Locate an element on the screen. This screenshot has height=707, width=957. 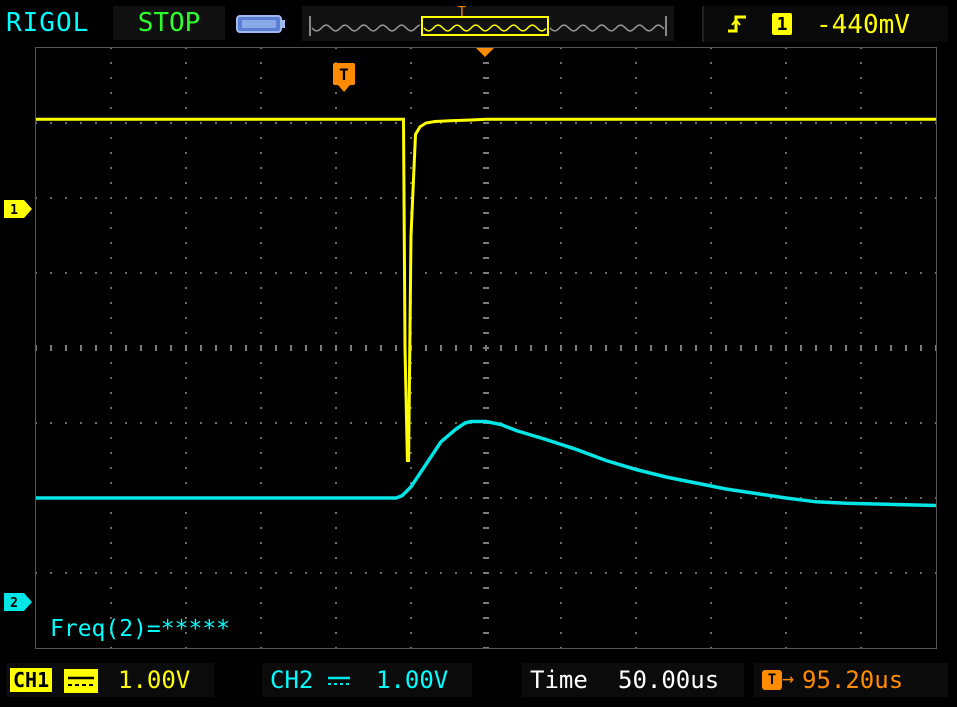
memory-waveform-overview: T is located at coordinates (488, 20).